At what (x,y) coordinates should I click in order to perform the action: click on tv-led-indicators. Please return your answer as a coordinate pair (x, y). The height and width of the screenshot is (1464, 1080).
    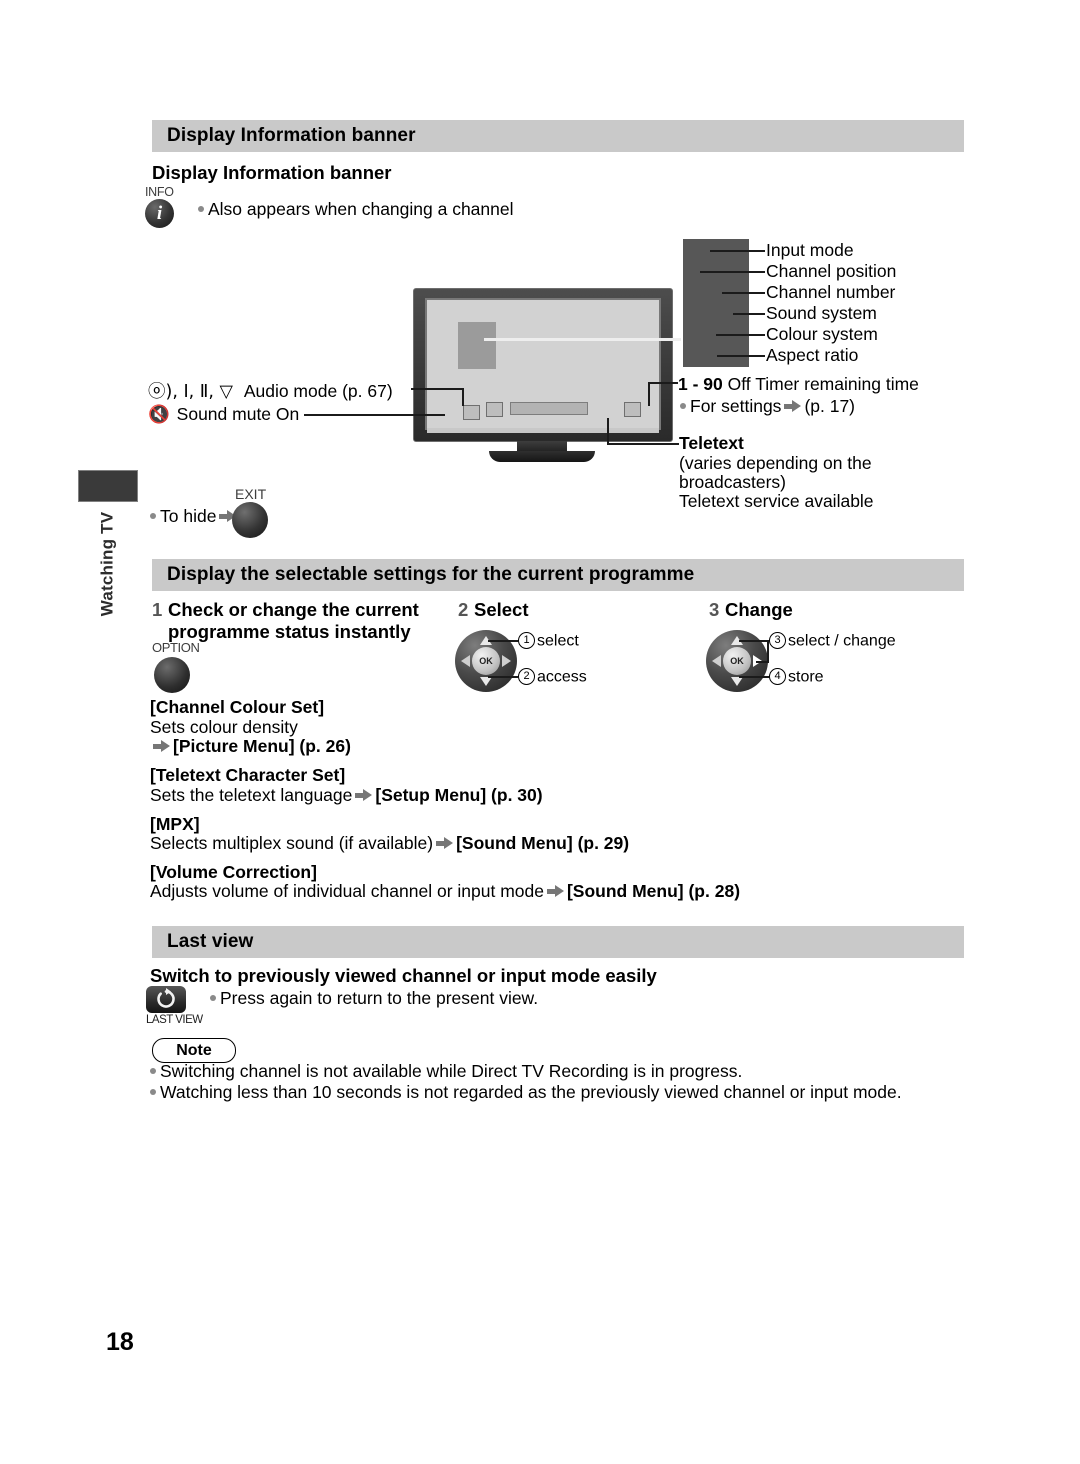
    Looking at the image, I should click on (532, 441).